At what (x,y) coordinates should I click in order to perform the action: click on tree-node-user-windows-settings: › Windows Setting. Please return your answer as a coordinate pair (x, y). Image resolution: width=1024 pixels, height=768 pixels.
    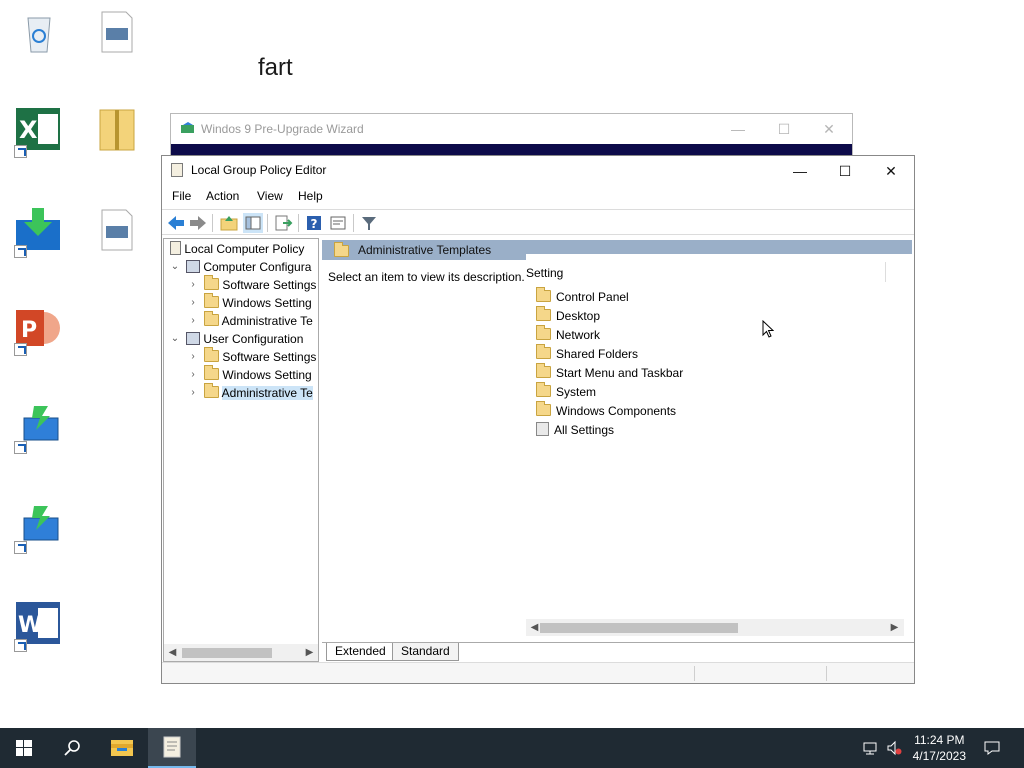
    Looking at the image, I should click on (250, 374).